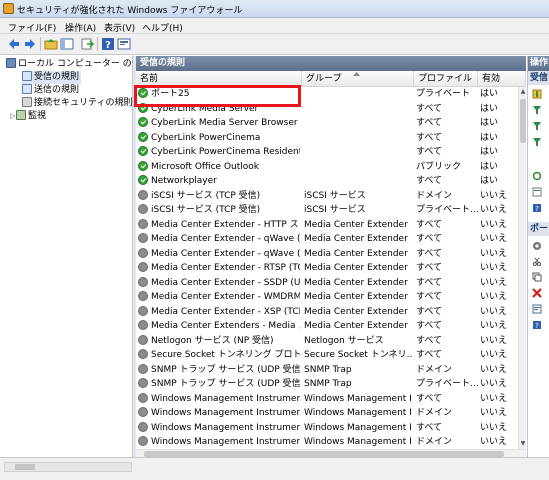 The width and height of the screenshot is (549, 480). I want to click on menu-view: 表示(V), so click(119, 27).